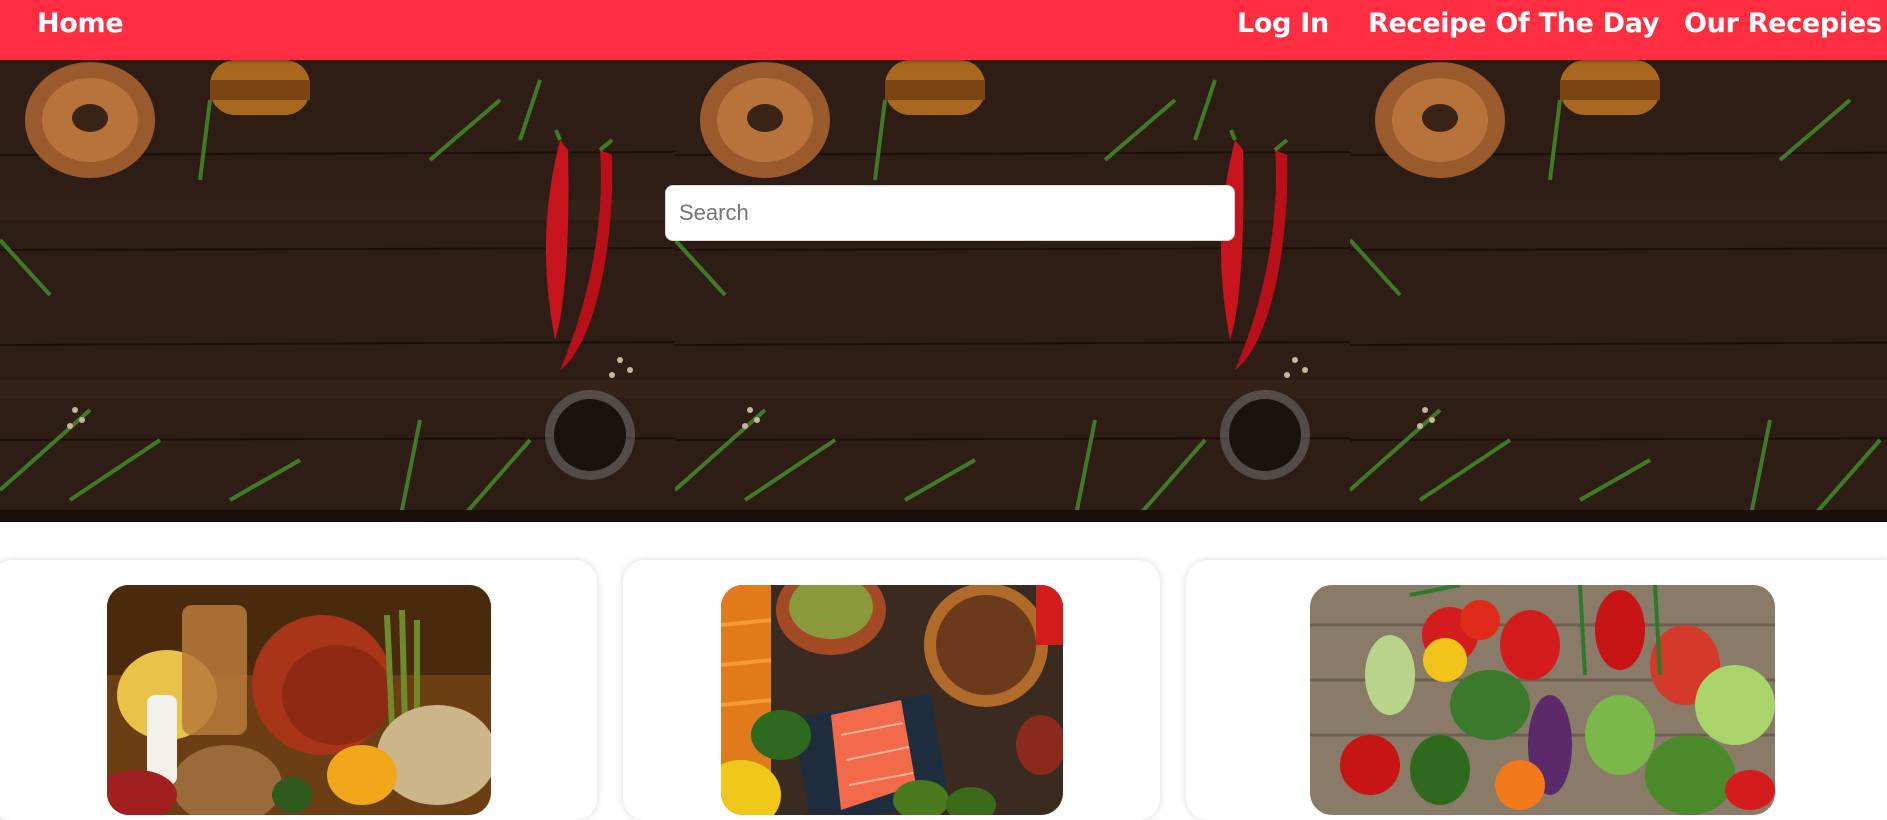 The image size is (1887, 820). Describe the element at coordinates (950, 213) in the screenshot. I see `search-input` at that location.